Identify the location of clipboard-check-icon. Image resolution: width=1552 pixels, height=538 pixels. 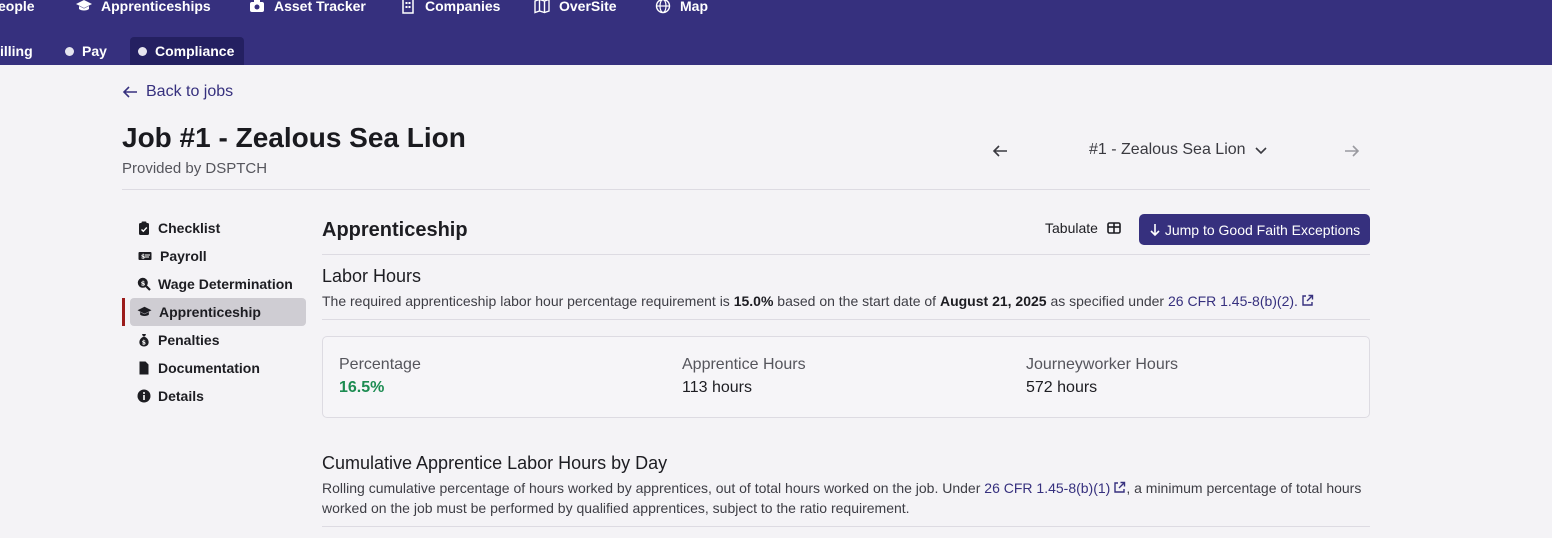
(144, 228).